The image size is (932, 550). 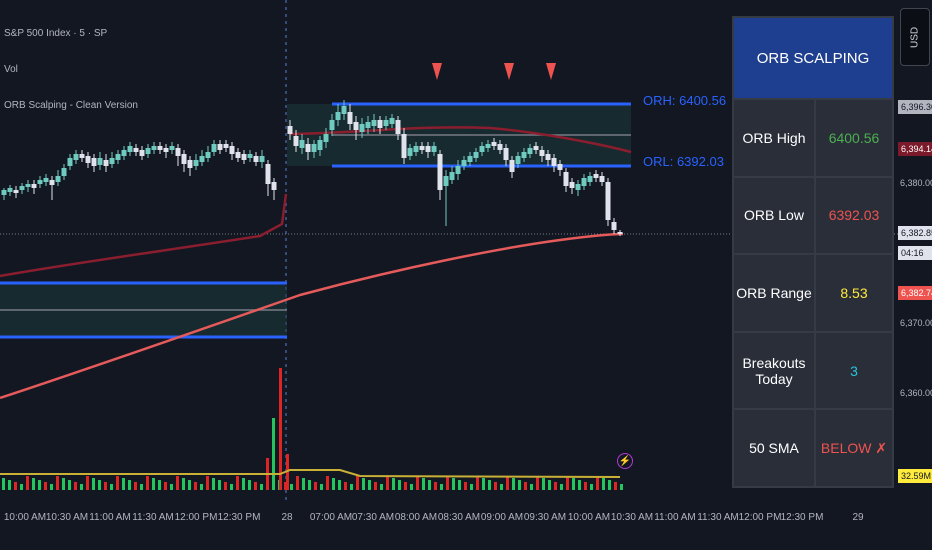 What do you see at coordinates (775, 370) in the screenshot?
I see `row-label: Breakouts Today` at bounding box center [775, 370].